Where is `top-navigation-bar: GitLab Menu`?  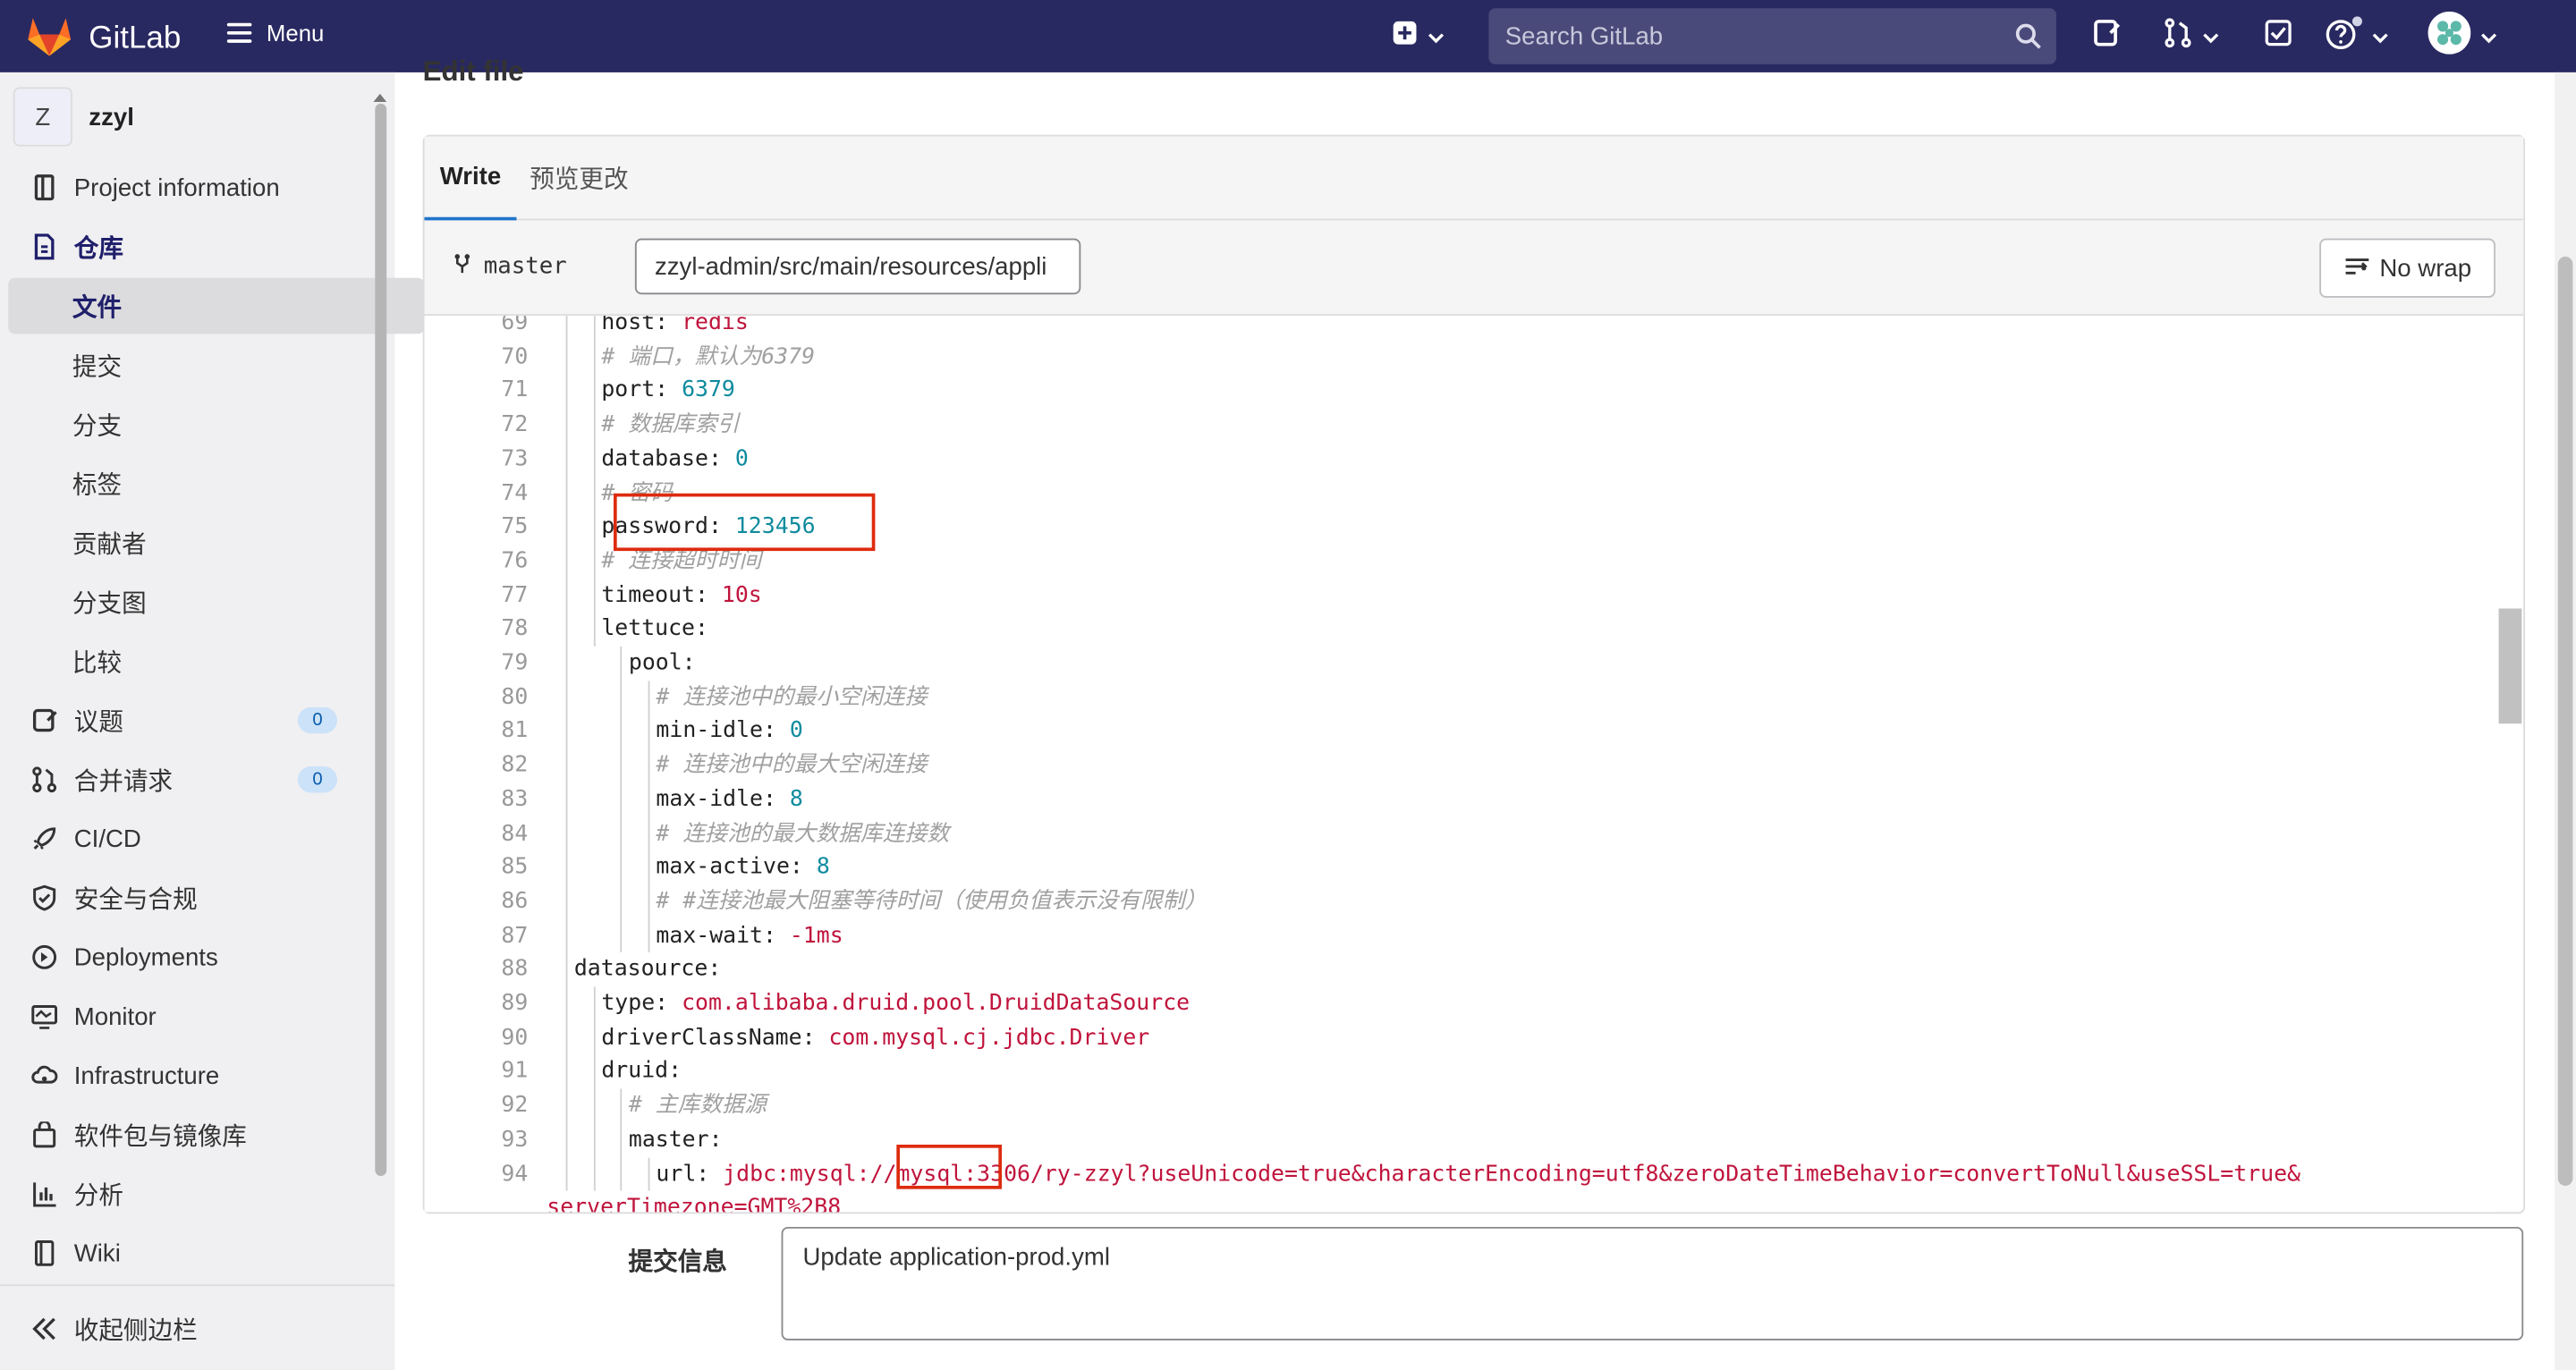
top-navigation-bar: GitLab Menu is located at coordinates (1288, 36).